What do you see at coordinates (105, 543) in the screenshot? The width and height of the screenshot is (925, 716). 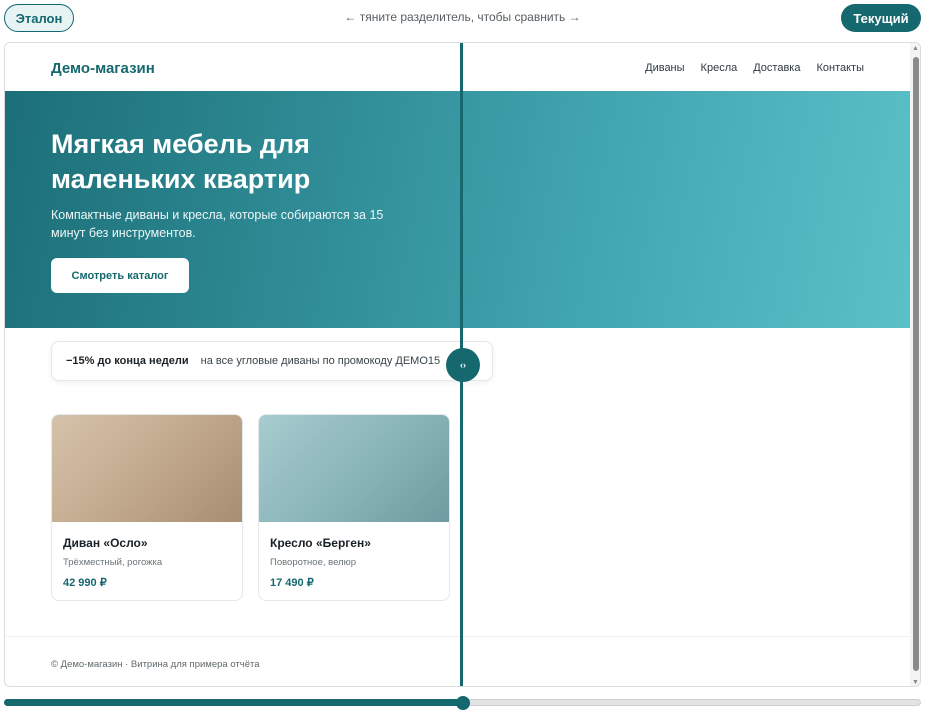 I see `product-title: Диван «Осло»` at bounding box center [105, 543].